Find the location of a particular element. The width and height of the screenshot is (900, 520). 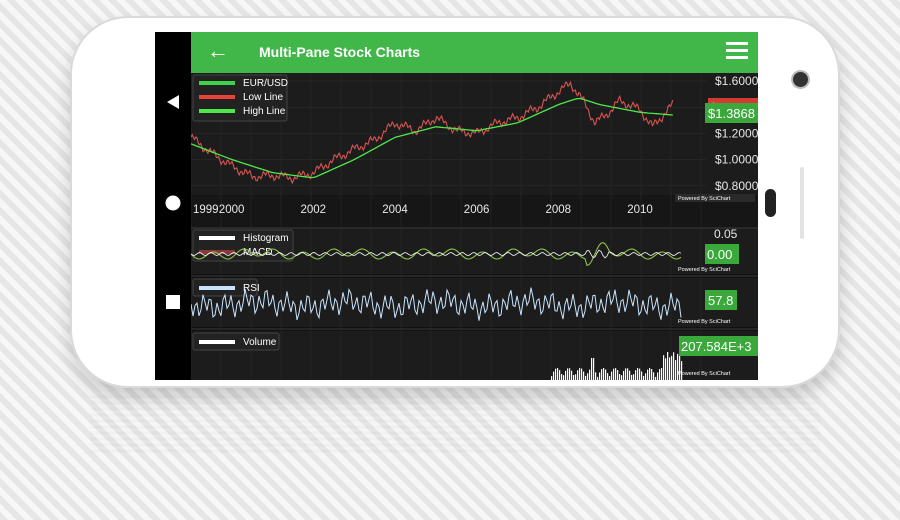

back-button: ← is located at coordinates (218, 51).